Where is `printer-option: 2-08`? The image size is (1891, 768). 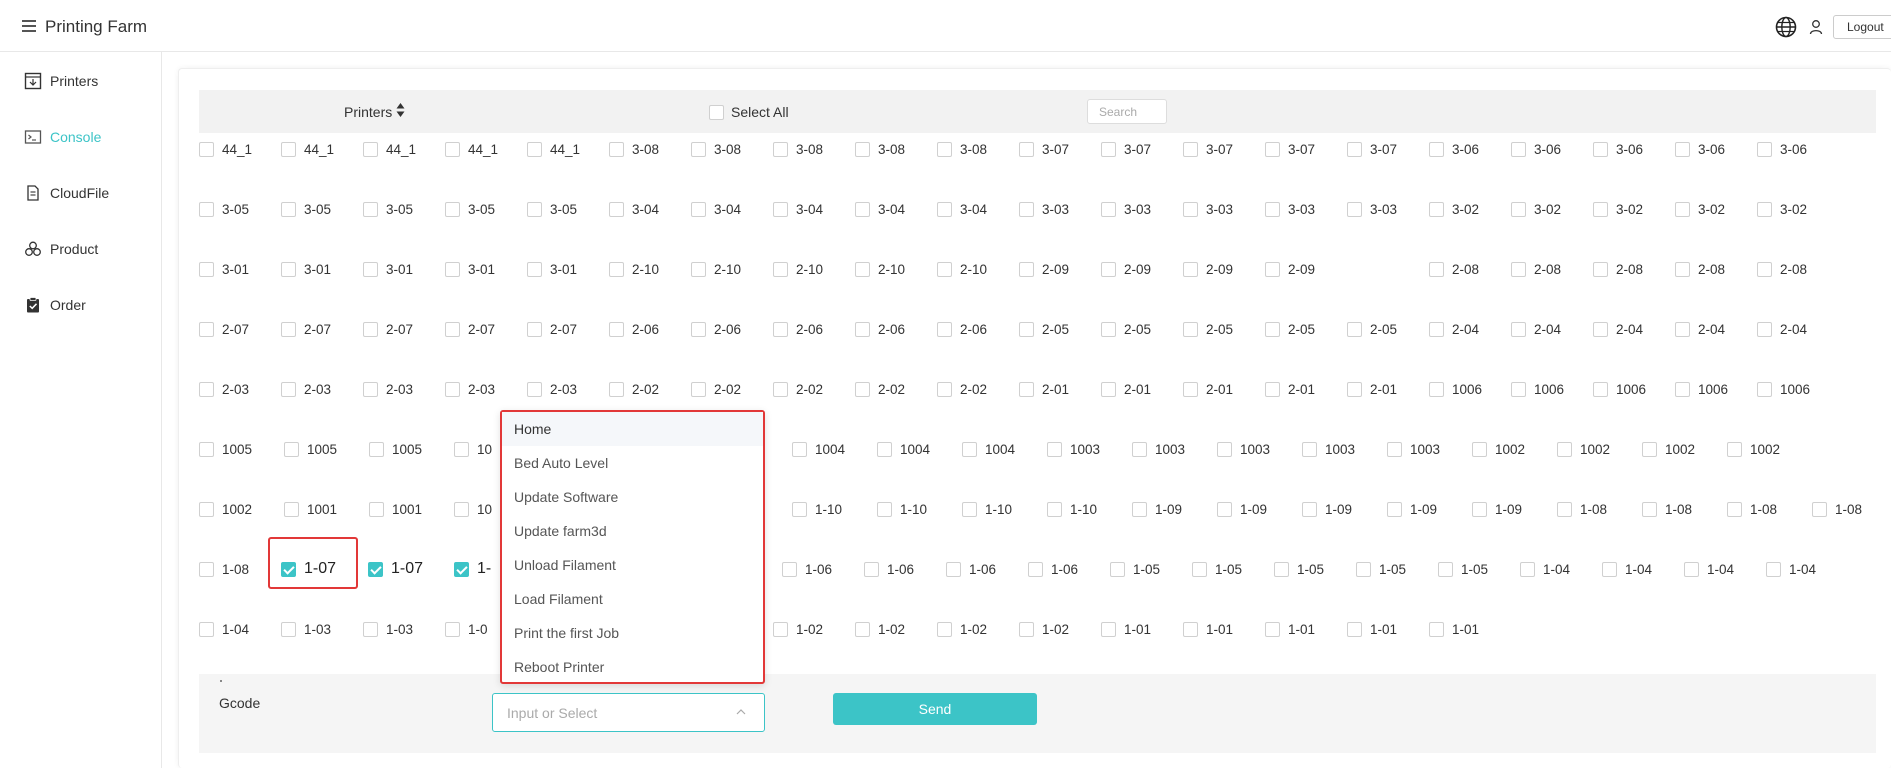
printer-option: 2-08 is located at coordinates (1536, 269).